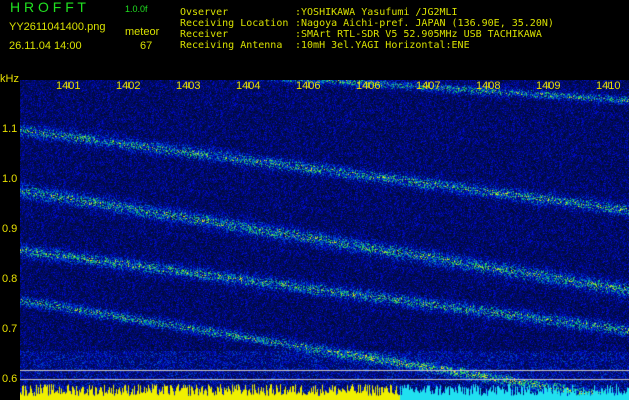 This screenshot has width=629, height=400. What do you see at coordinates (204, 12) in the screenshot?
I see `info-label: Ovserver` at bounding box center [204, 12].